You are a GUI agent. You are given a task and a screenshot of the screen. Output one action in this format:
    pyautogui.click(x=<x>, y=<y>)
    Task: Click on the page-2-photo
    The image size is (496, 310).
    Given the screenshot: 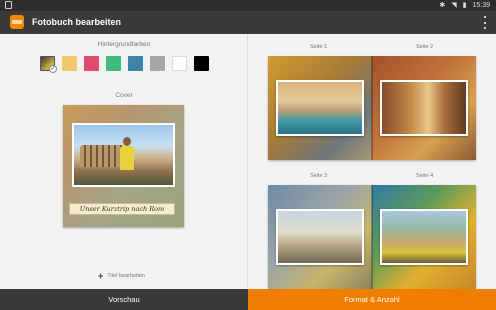 What is the action you would take?
    pyautogui.click(x=424, y=108)
    